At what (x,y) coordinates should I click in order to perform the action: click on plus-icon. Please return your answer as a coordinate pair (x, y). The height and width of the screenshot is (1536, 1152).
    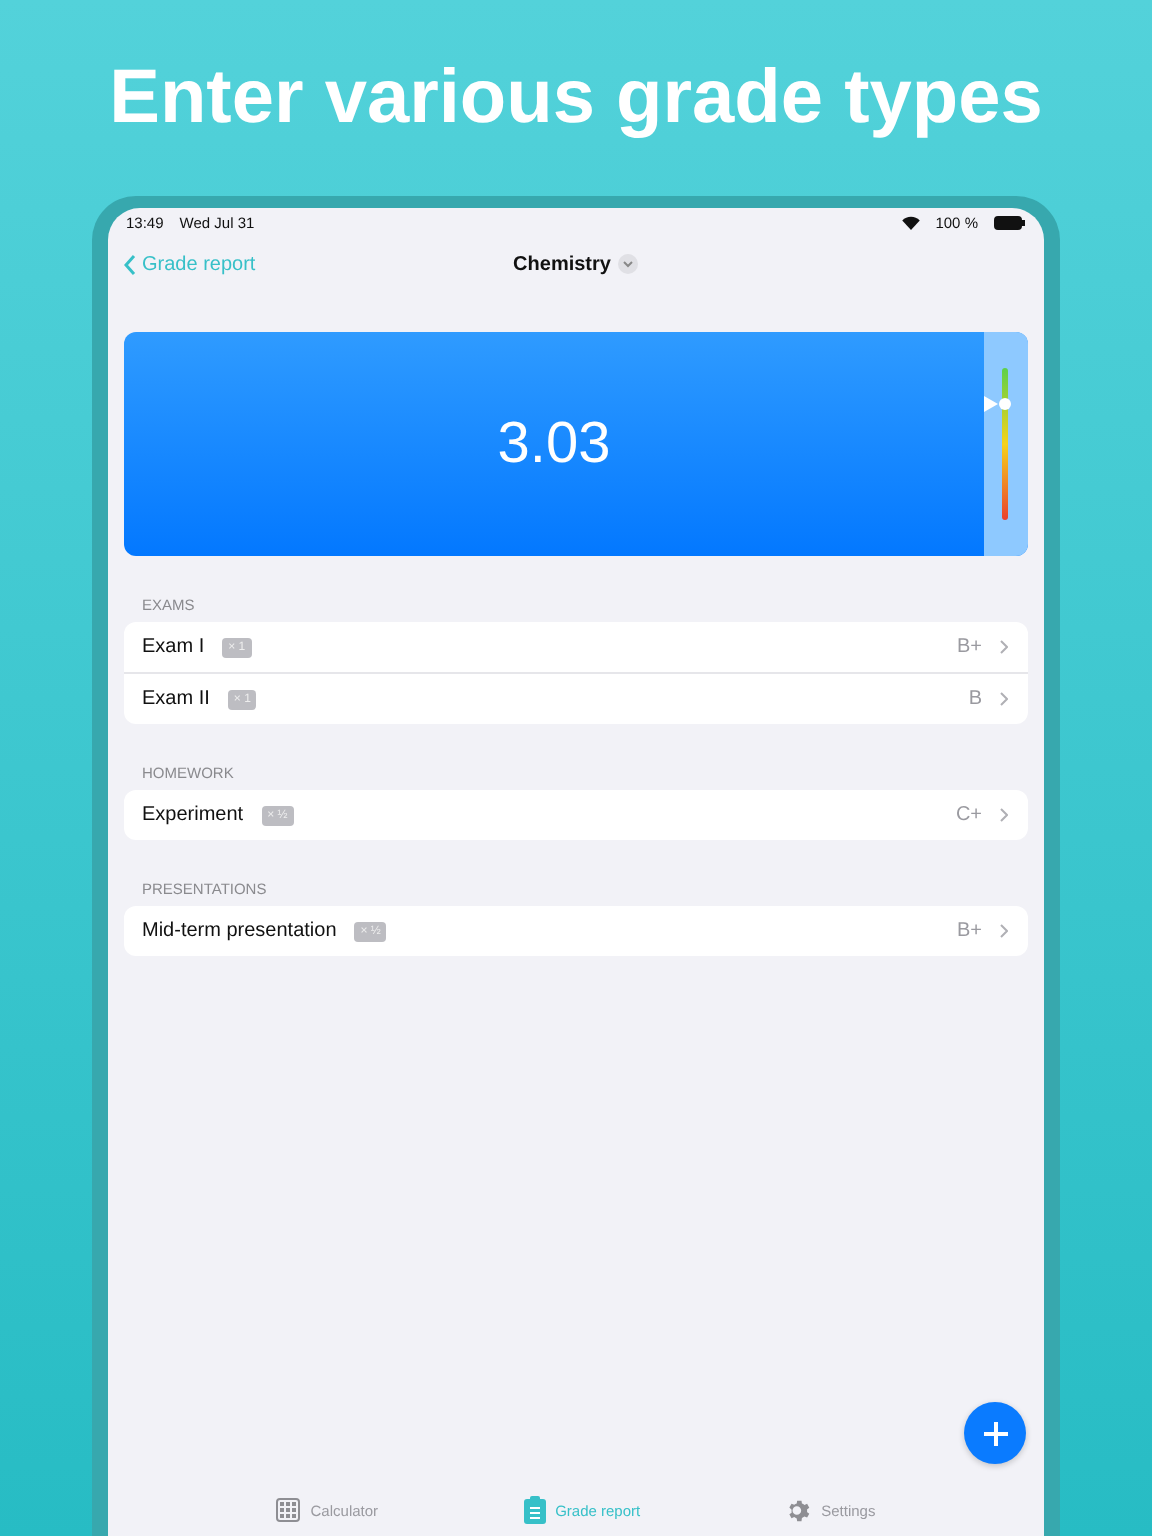
    Looking at the image, I should click on (995, 1433).